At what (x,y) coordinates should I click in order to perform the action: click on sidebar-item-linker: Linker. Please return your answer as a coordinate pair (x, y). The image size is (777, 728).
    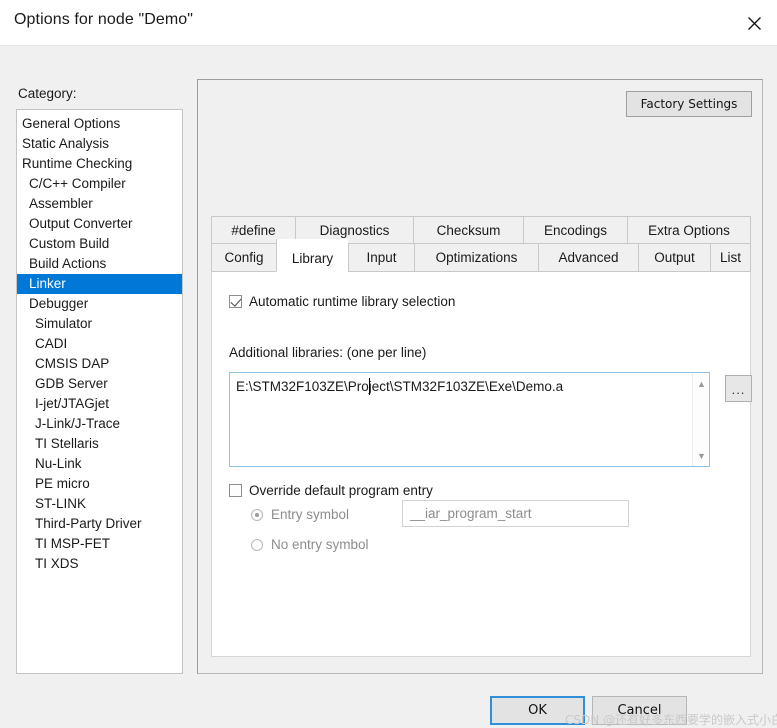
    Looking at the image, I should click on (99, 284).